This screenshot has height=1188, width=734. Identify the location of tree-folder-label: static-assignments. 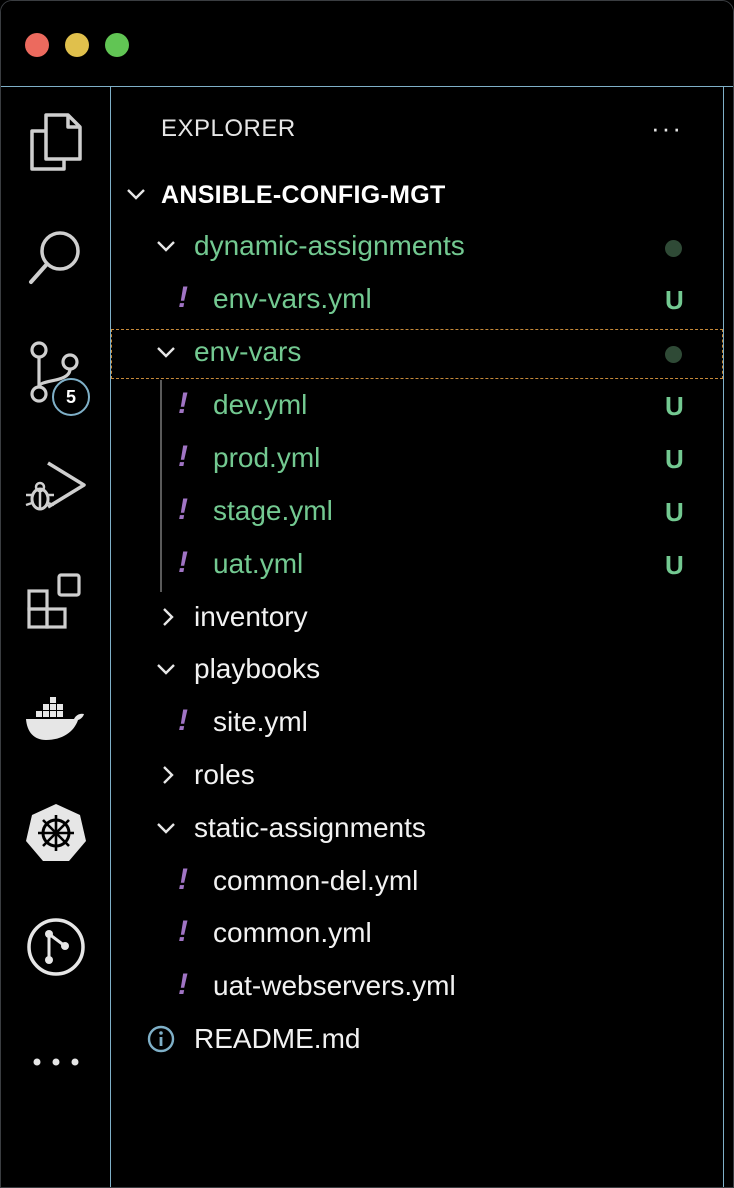
(310, 827).